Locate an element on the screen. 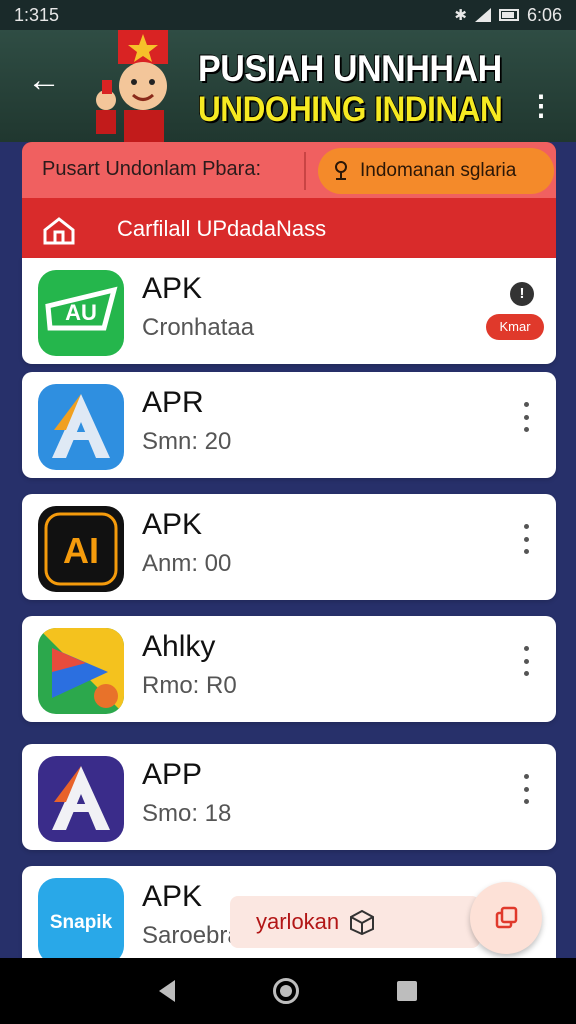 The height and width of the screenshot is (1024, 576). battery-icon is located at coordinates (508, 15).